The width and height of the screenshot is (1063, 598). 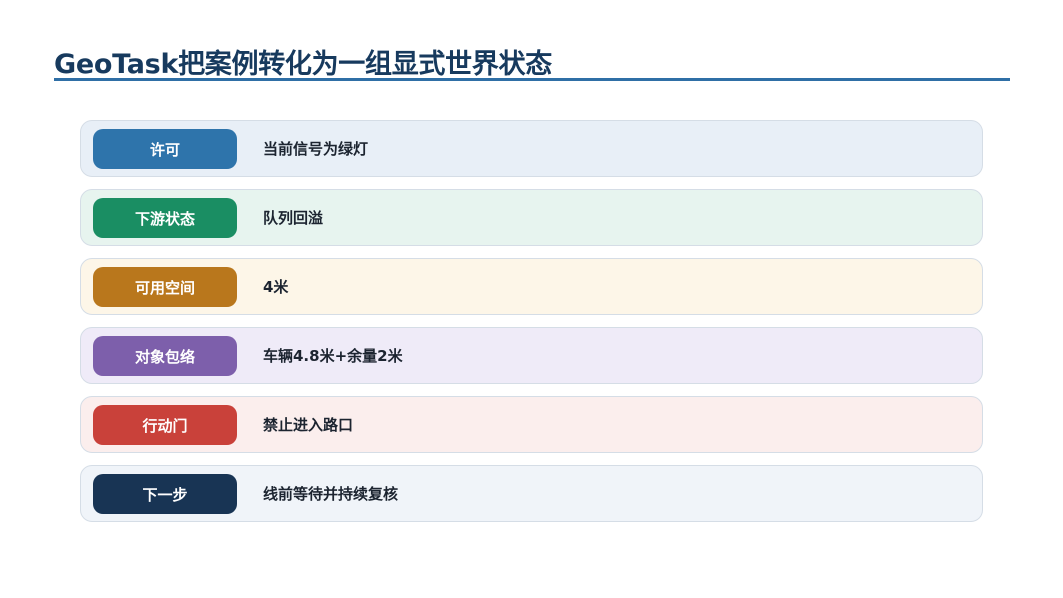 I want to click on state-row-available-space: 可用空间 4米, so click(x=531, y=286).